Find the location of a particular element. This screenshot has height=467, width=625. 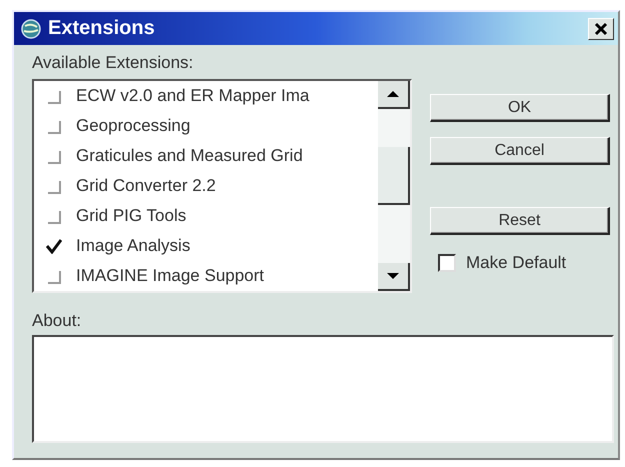

extension-item: Graticules and Measured Grid is located at coordinates (189, 156).